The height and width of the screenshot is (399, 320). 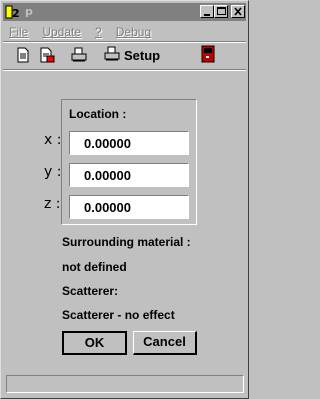 What do you see at coordinates (165, 343) in the screenshot?
I see `cancel-button: Cancel` at bounding box center [165, 343].